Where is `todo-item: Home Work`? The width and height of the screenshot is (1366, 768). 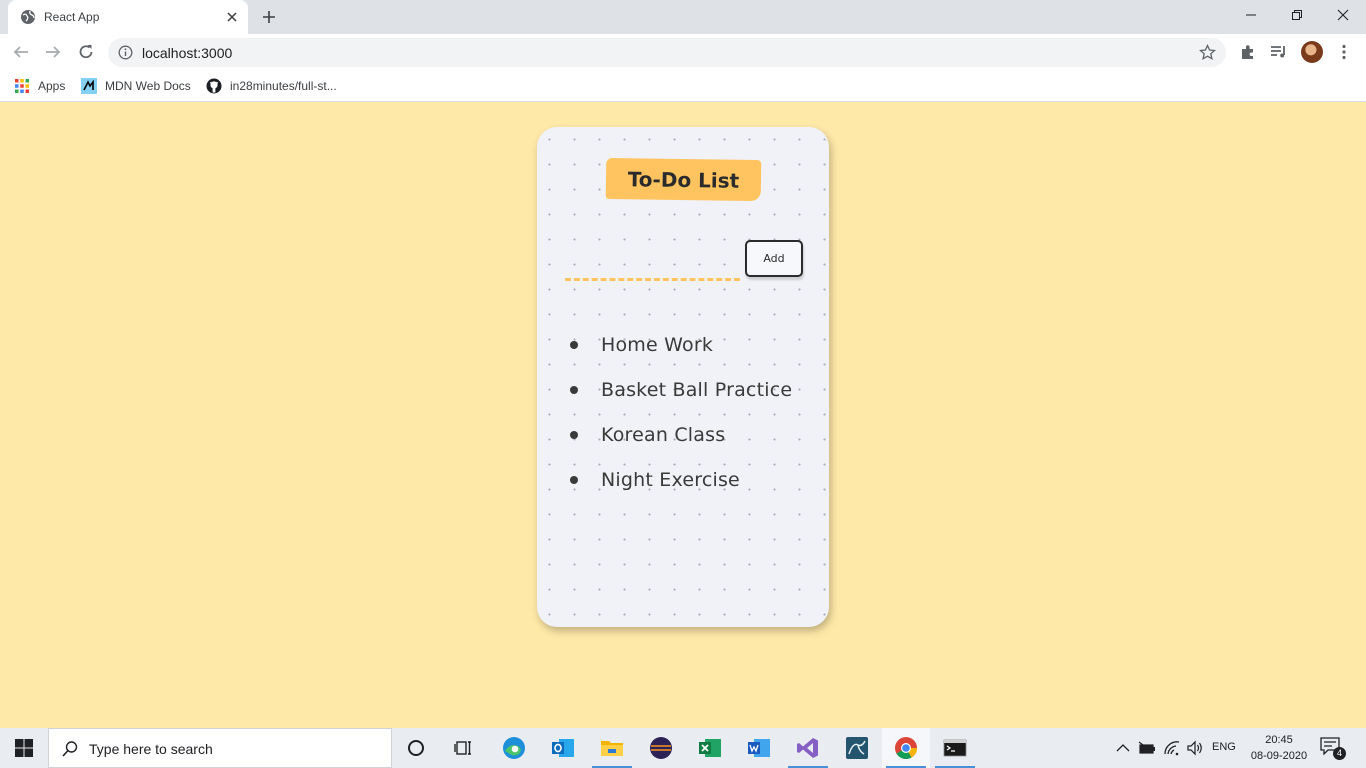
todo-item: Home Work is located at coordinates (679, 347).